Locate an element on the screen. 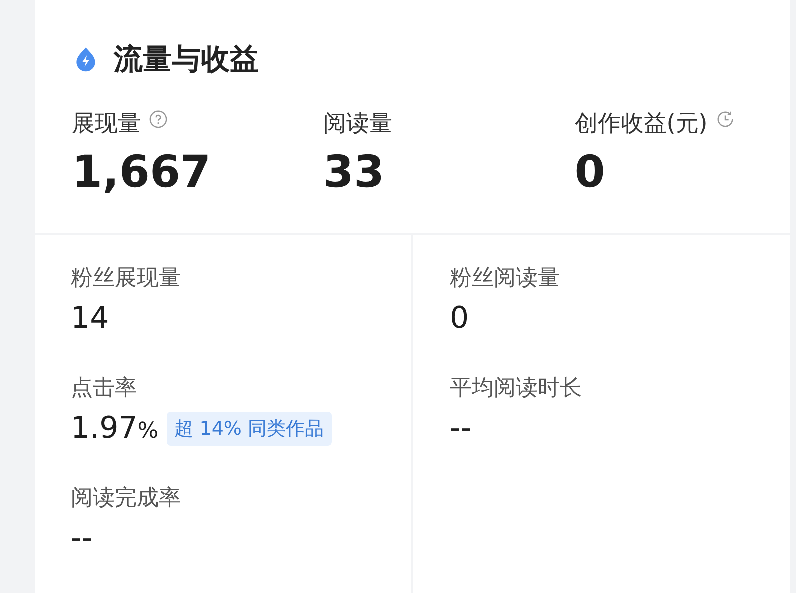 This screenshot has height=593, width=796. refresh-clock-icon is located at coordinates (725, 119).